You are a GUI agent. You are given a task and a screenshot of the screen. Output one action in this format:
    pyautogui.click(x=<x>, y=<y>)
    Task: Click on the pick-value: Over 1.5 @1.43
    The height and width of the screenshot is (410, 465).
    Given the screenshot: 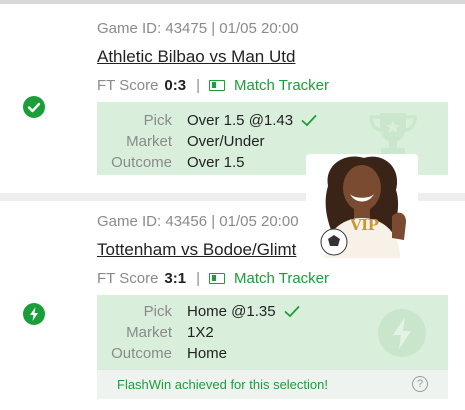 What is the action you would take?
    pyautogui.click(x=240, y=120)
    